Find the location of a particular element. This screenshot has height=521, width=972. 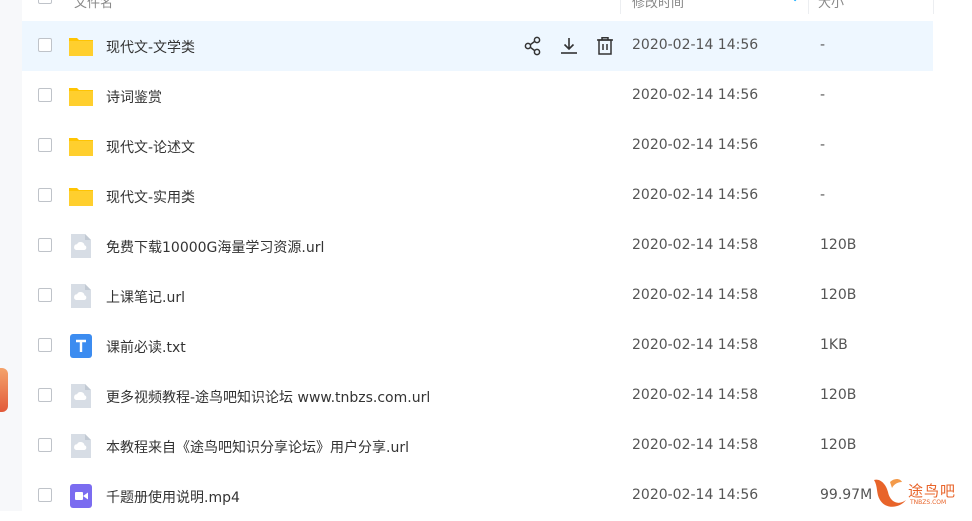

text-file-icon is located at coordinates (81, 346).